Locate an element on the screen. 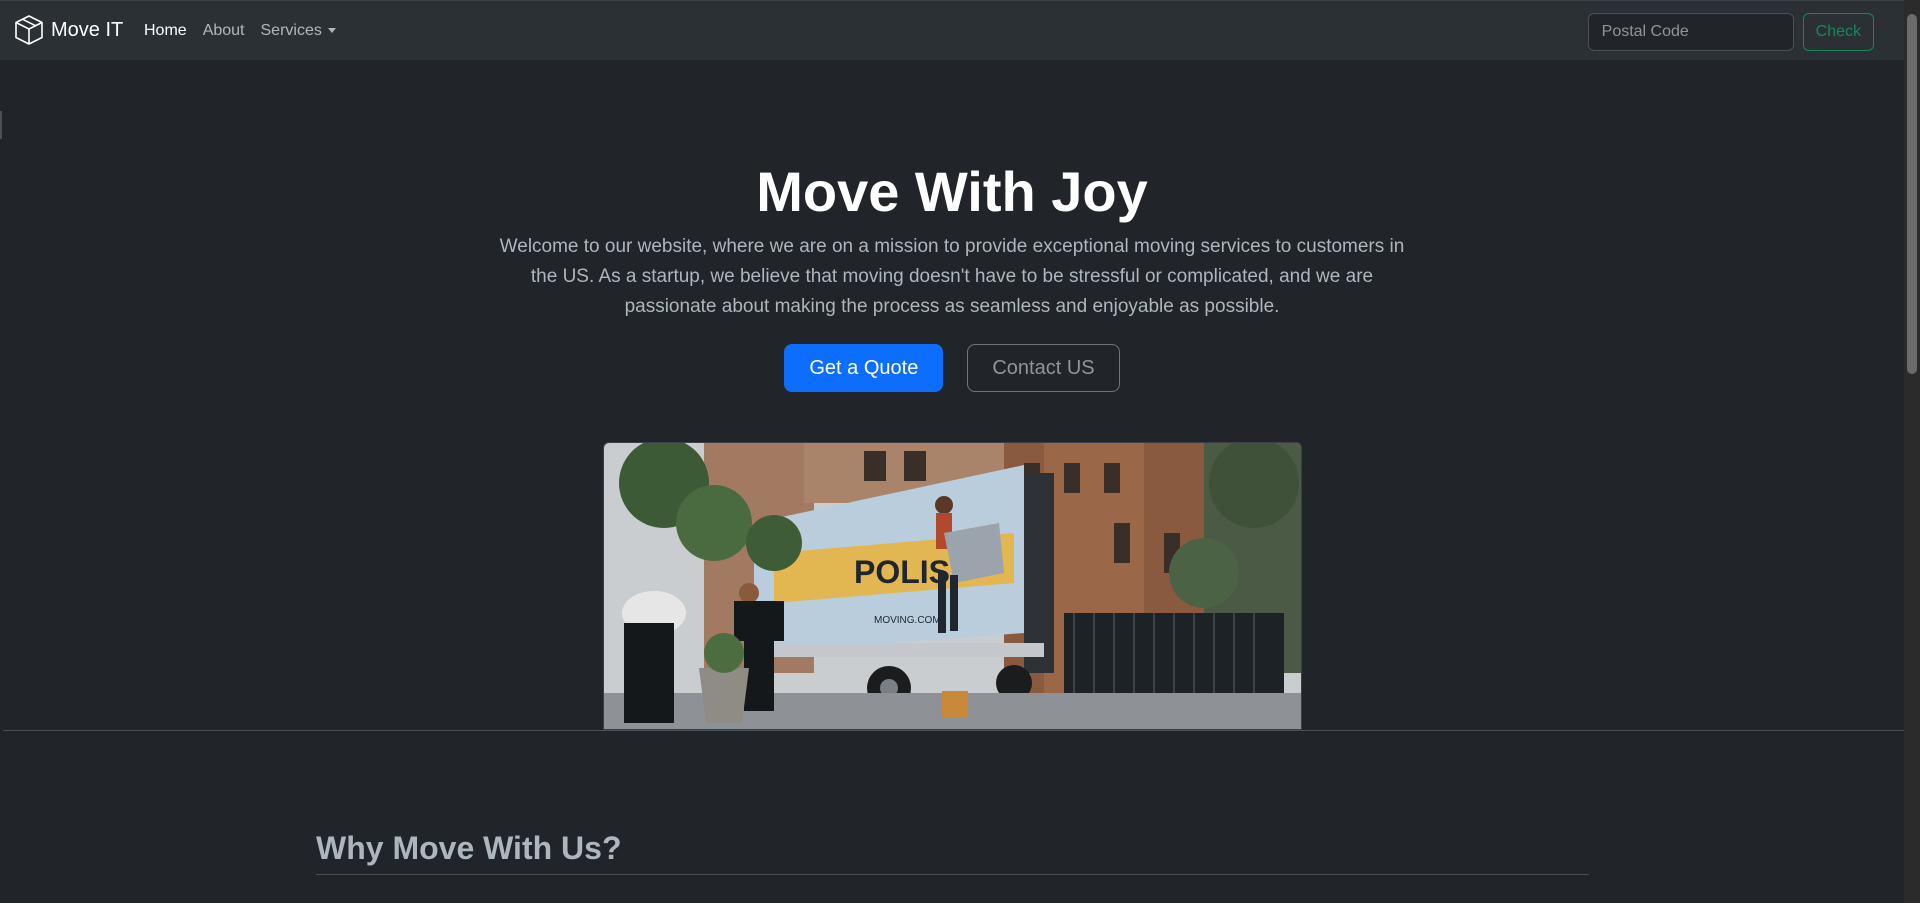  features-title: Why Move With Us? is located at coordinates (469, 848).